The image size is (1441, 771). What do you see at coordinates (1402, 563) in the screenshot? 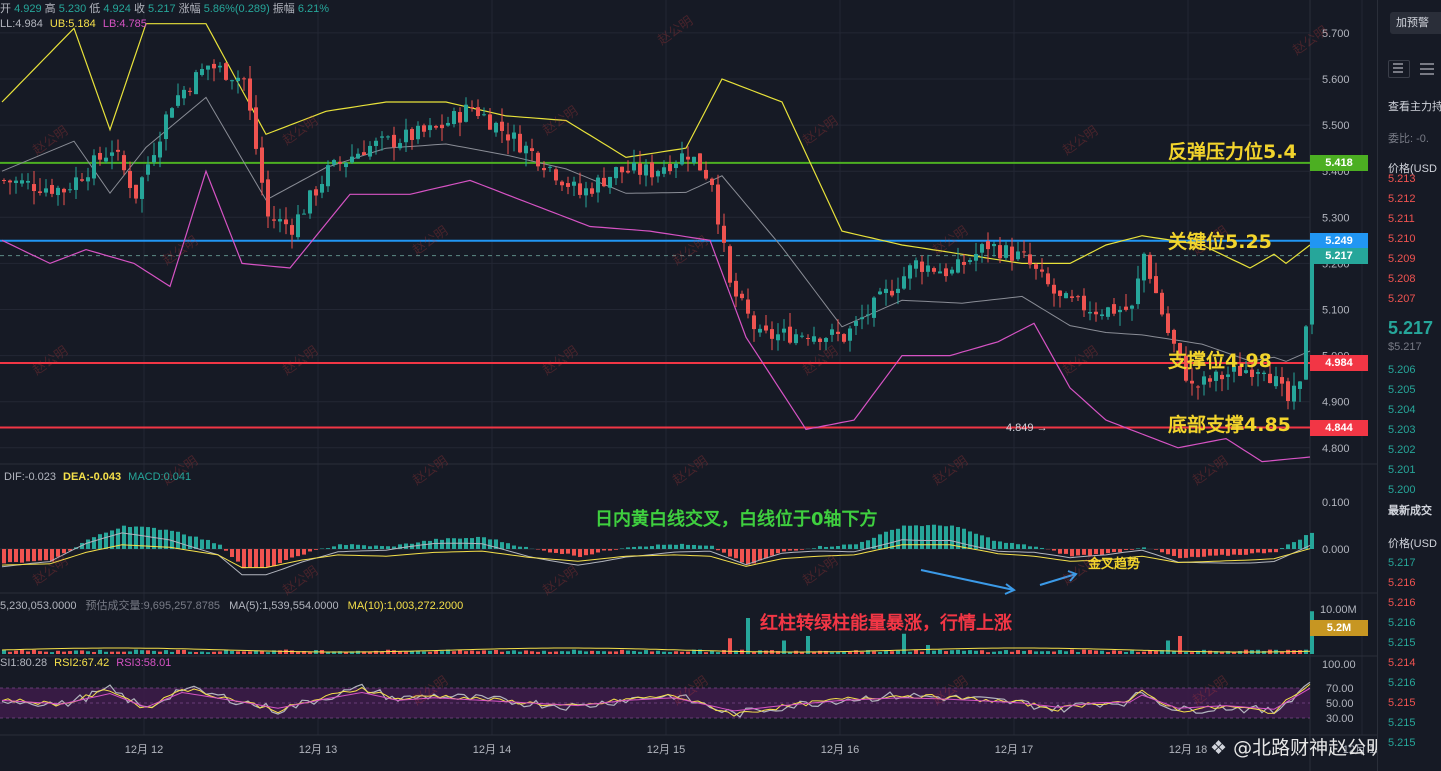
I see `trade-price: 5.217` at bounding box center [1402, 563].